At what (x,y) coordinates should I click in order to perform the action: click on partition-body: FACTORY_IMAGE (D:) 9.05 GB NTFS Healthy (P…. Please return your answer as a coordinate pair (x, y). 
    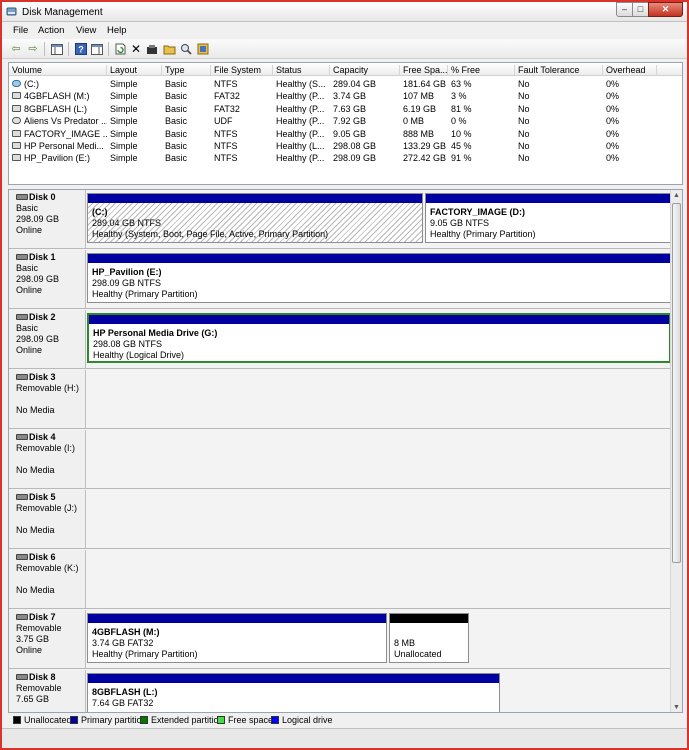
    Looking at the image, I should click on (548, 222).